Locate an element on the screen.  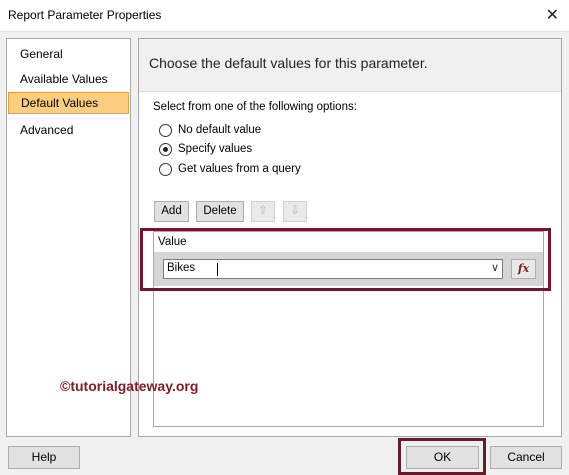
move-up-button: ⇧ is located at coordinates (263, 211).